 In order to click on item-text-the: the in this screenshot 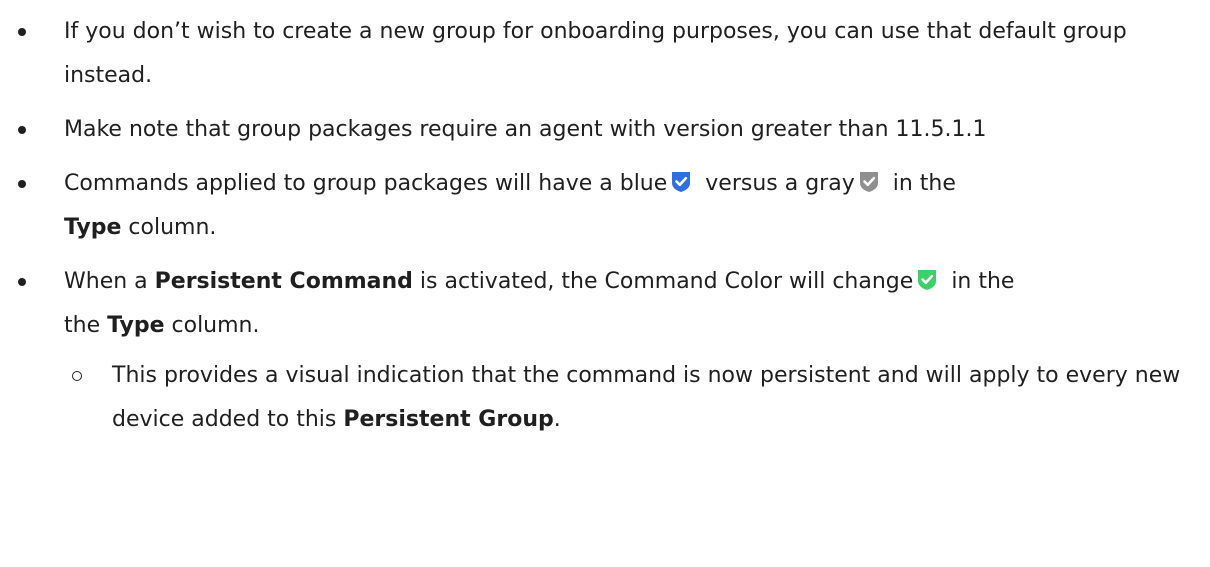, I will do `click(86, 325)`.